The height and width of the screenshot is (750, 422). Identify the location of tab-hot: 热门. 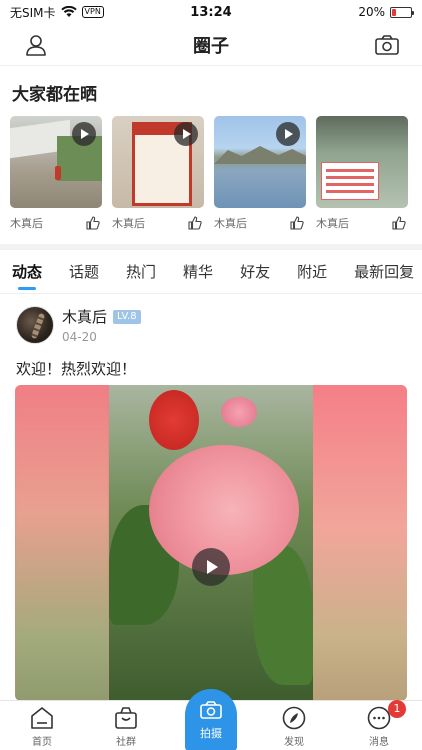
(141, 271).